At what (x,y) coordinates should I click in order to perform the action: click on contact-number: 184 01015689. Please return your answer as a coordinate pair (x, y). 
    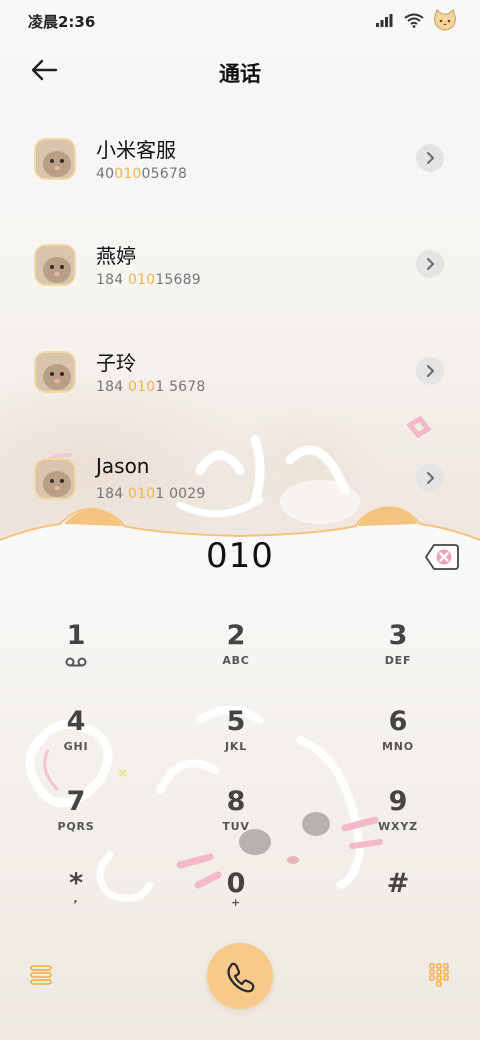
    Looking at the image, I should click on (148, 280).